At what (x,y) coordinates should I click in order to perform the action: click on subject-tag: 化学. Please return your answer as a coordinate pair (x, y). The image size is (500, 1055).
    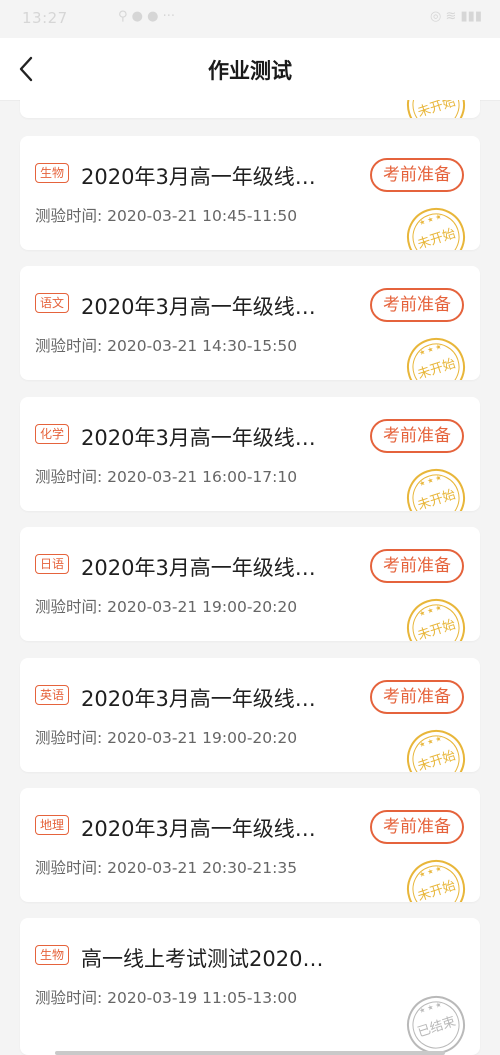
    Looking at the image, I should click on (52, 434).